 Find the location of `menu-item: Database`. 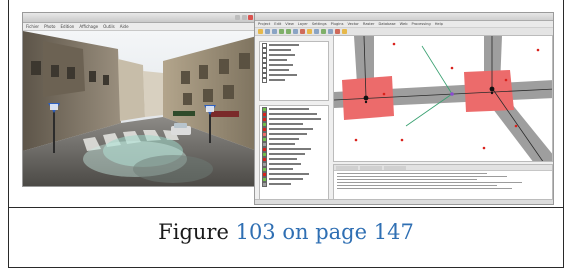

menu-item: Database is located at coordinates (387, 24).